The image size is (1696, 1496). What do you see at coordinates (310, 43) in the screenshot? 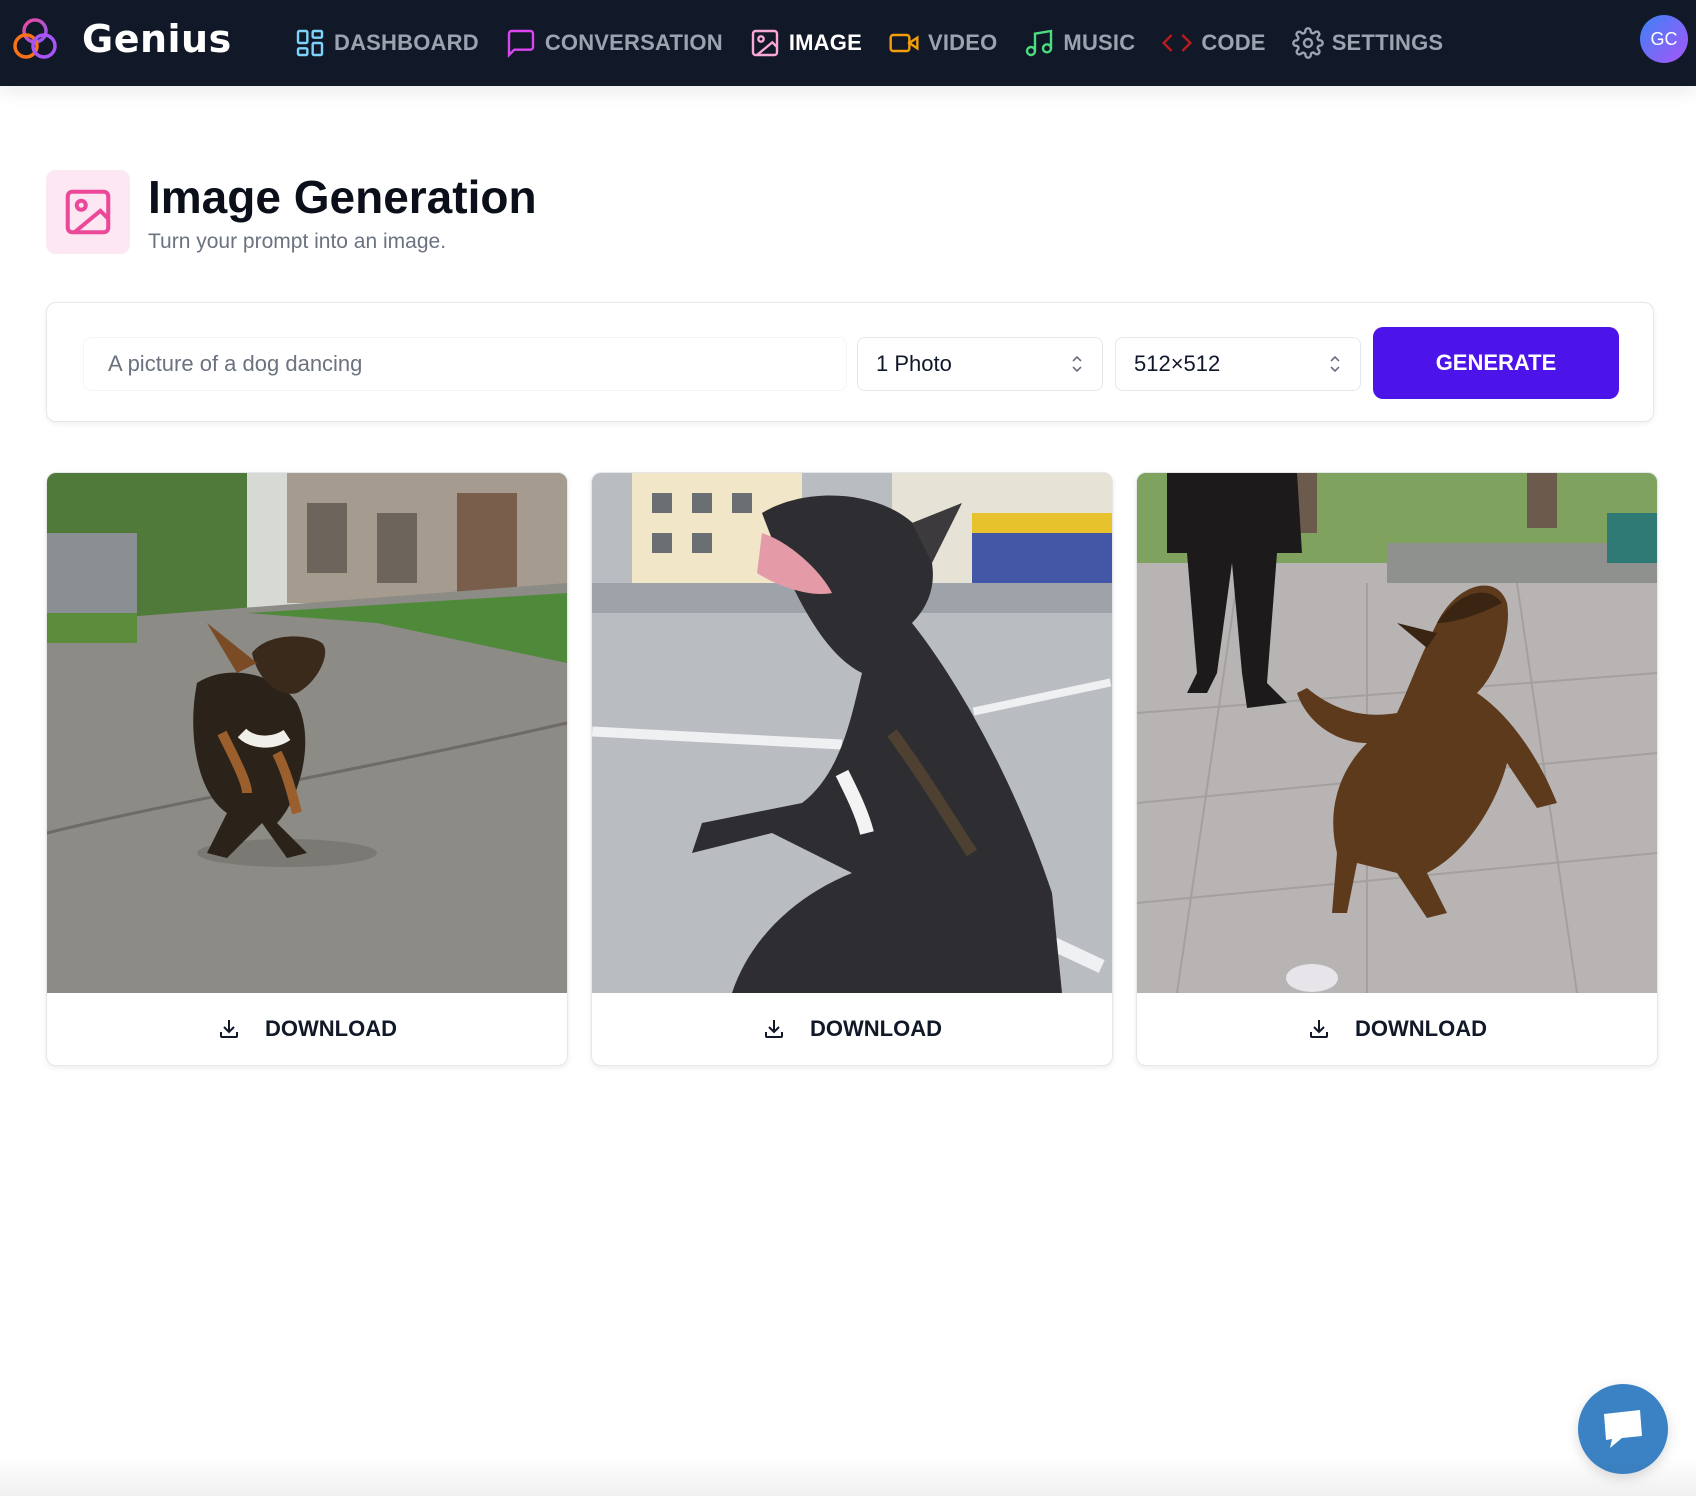
I see `layout-grid-icon` at bounding box center [310, 43].